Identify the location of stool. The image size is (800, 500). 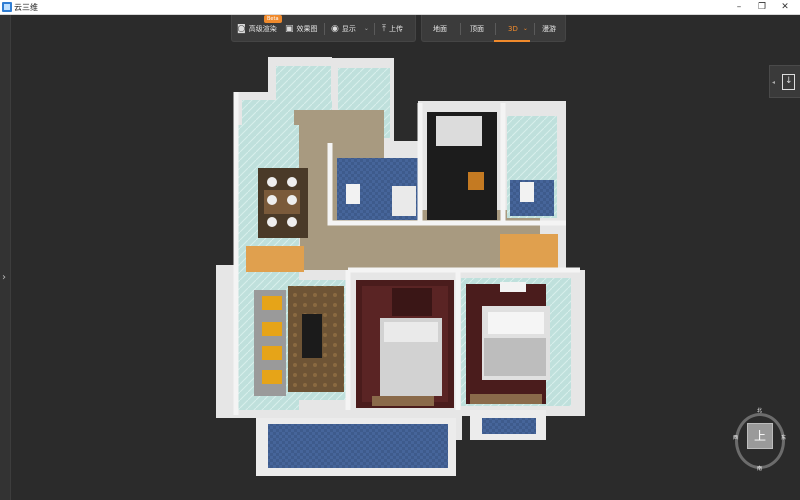
(476, 181).